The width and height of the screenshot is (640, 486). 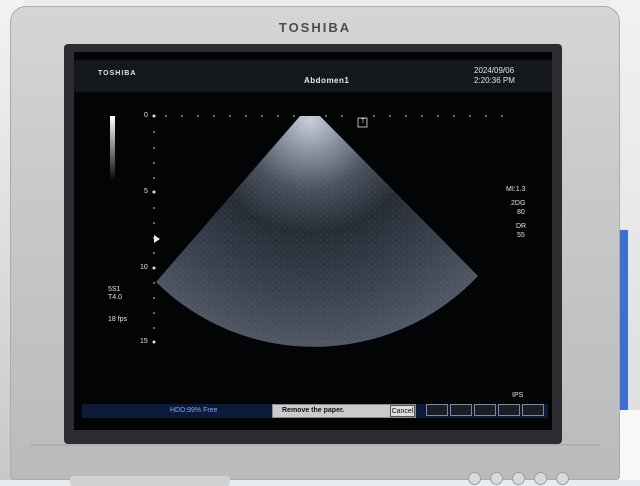 I want to click on gain-value: 80, so click(x=521, y=212).